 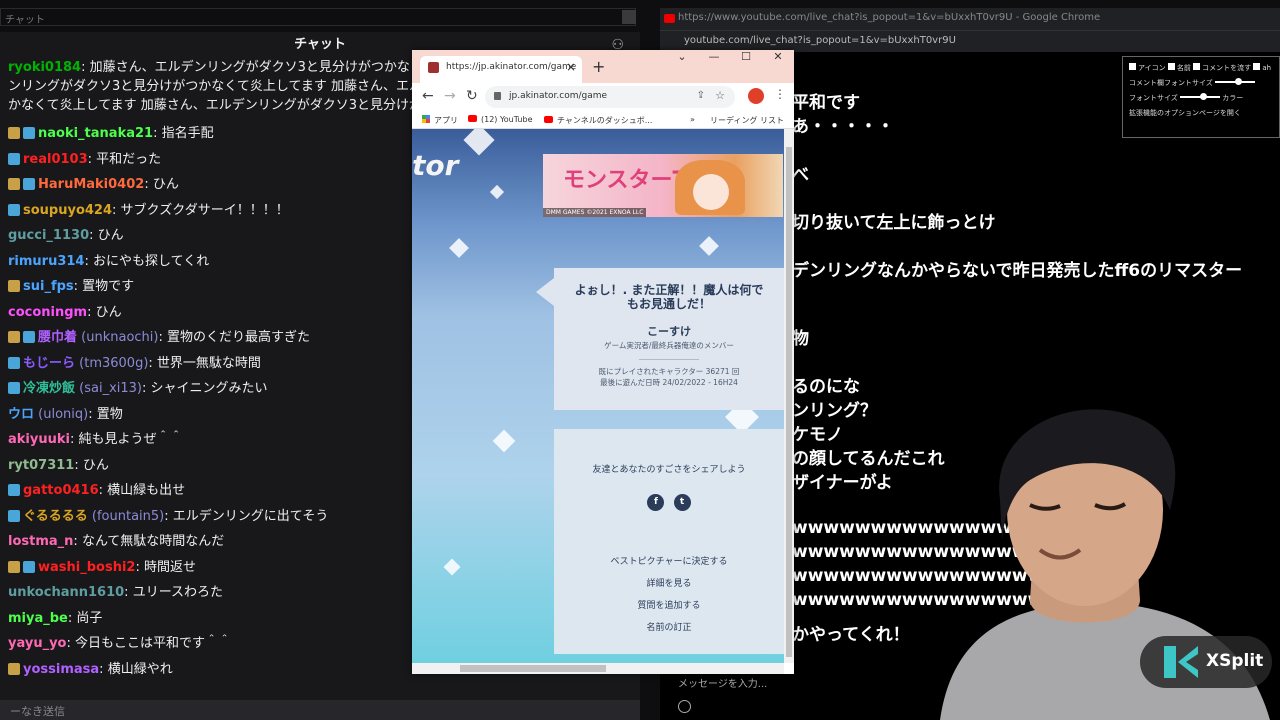 What do you see at coordinates (780, 94) in the screenshot?
I see `chrome-menu-icon: ⋮` at bounding box center [780, 94].